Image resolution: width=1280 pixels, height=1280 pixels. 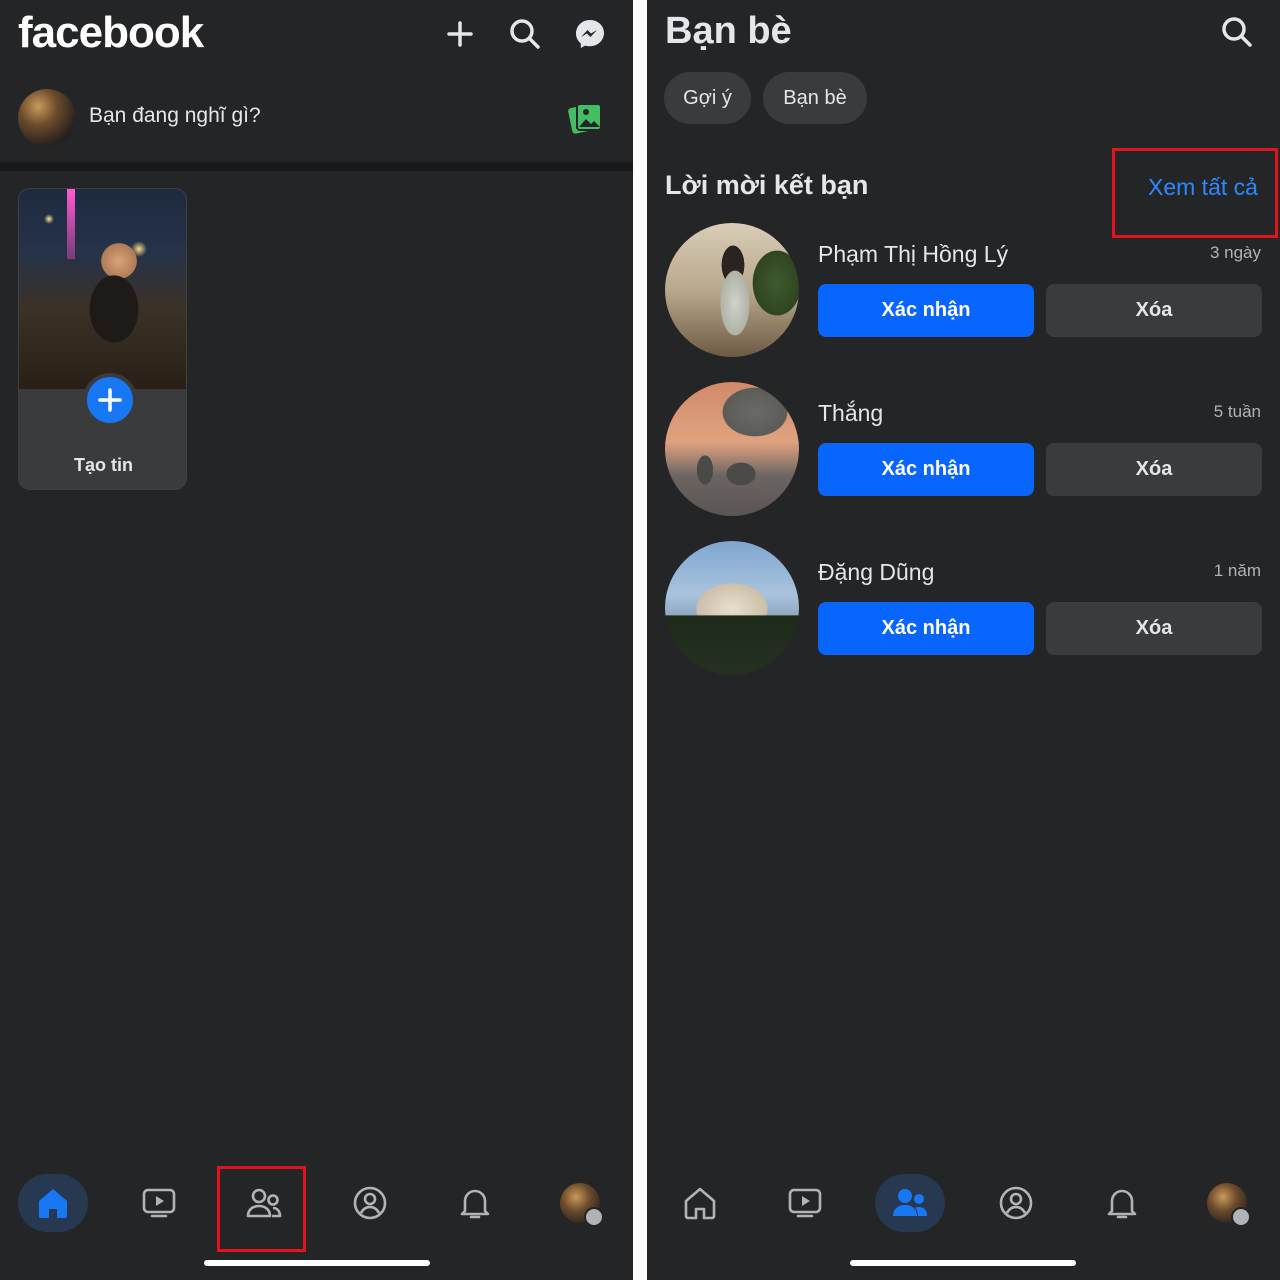 I want to click on messenger-button, so click(x=590, y=34).